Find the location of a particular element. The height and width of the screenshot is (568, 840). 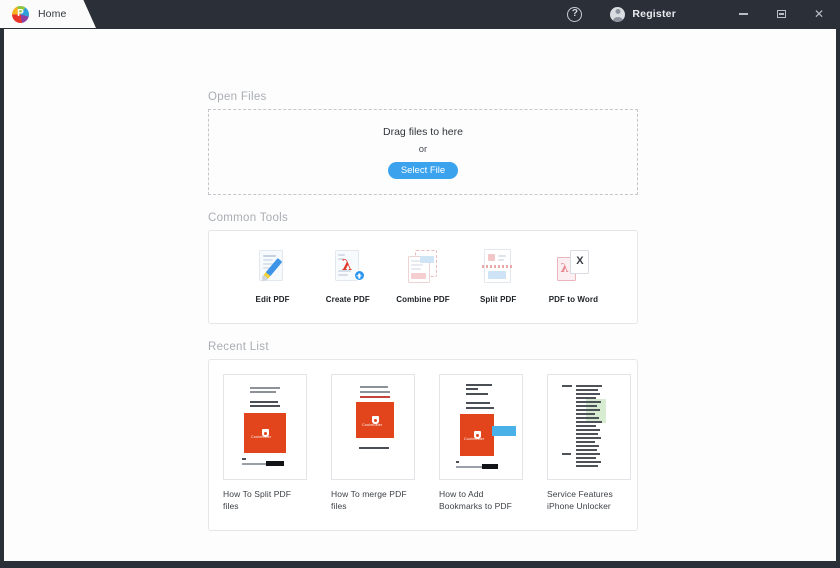

tool-split-pdf-label: Split PDF is located at coordinates (498, 299).